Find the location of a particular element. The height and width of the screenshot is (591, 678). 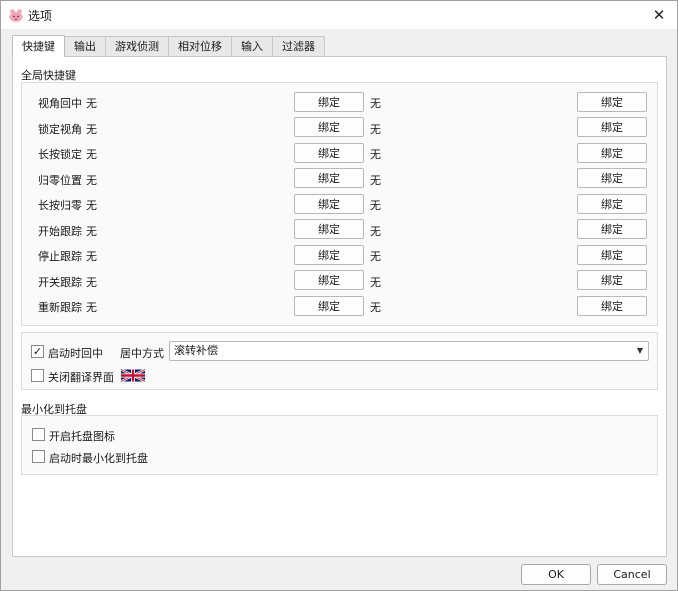

hotkey-label: 长按归零 is located at coordinates (60, 205).